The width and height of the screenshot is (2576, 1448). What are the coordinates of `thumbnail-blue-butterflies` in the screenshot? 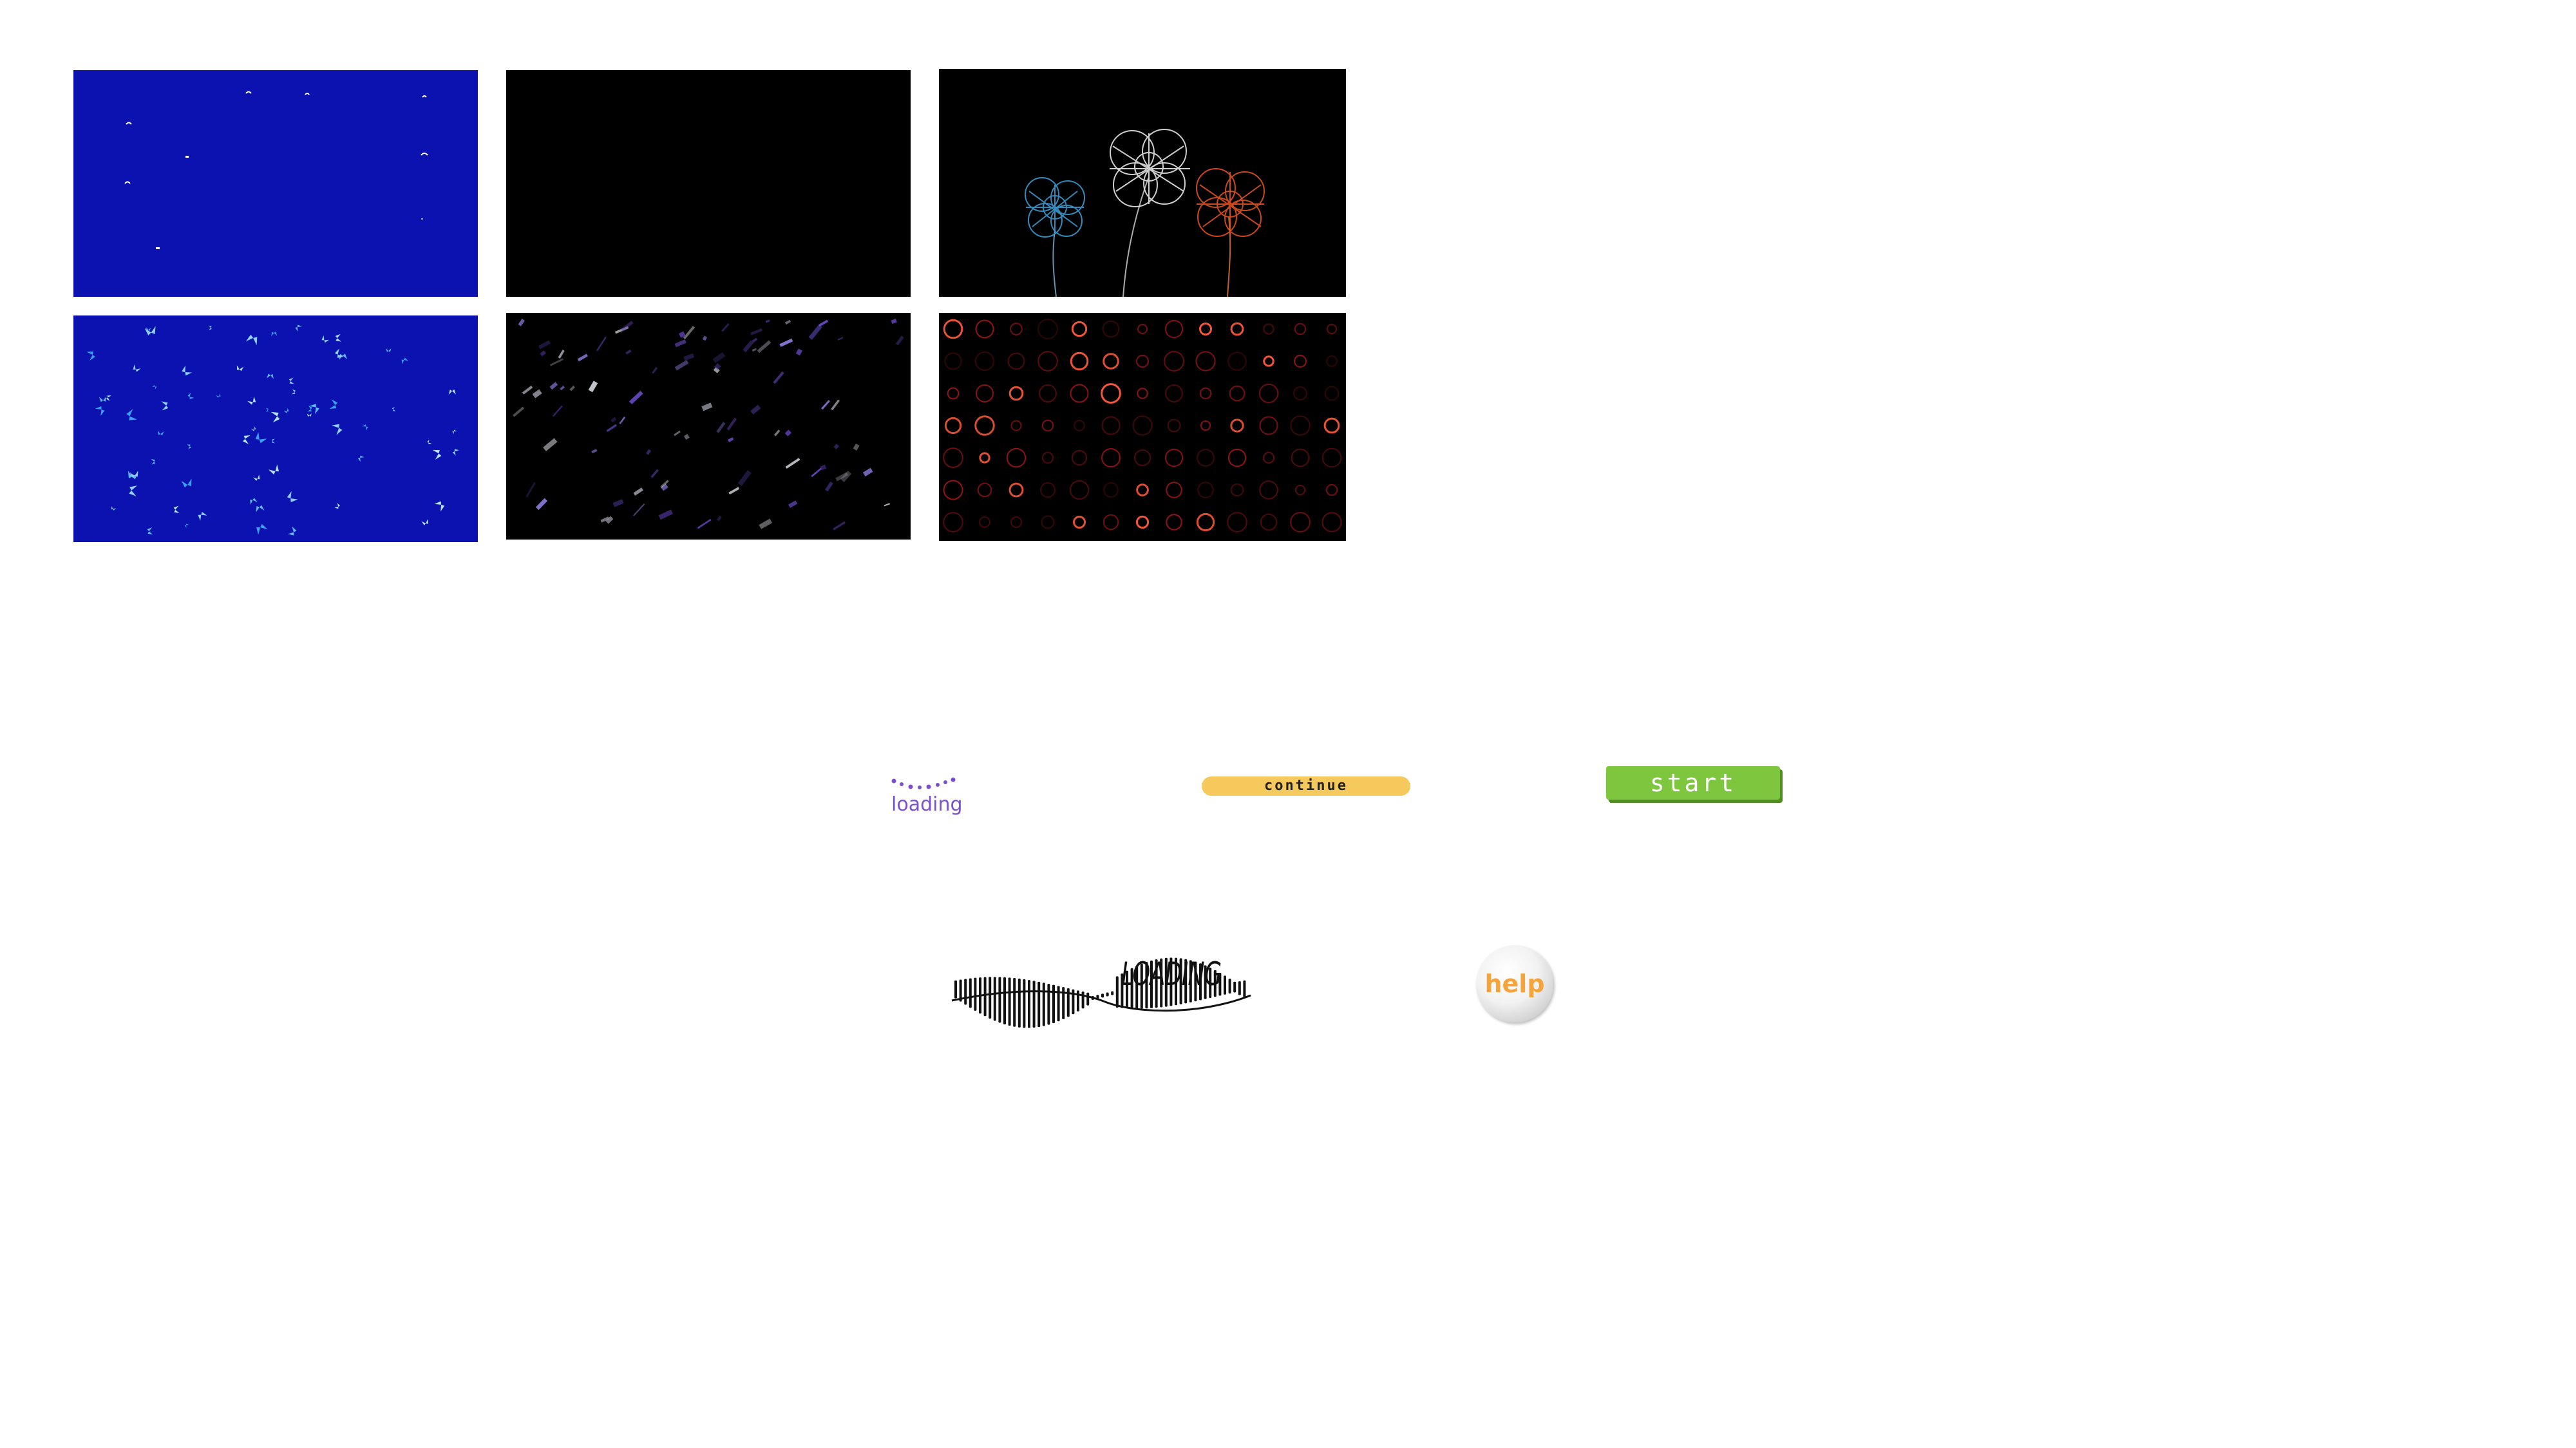 It's located at (275, 429).